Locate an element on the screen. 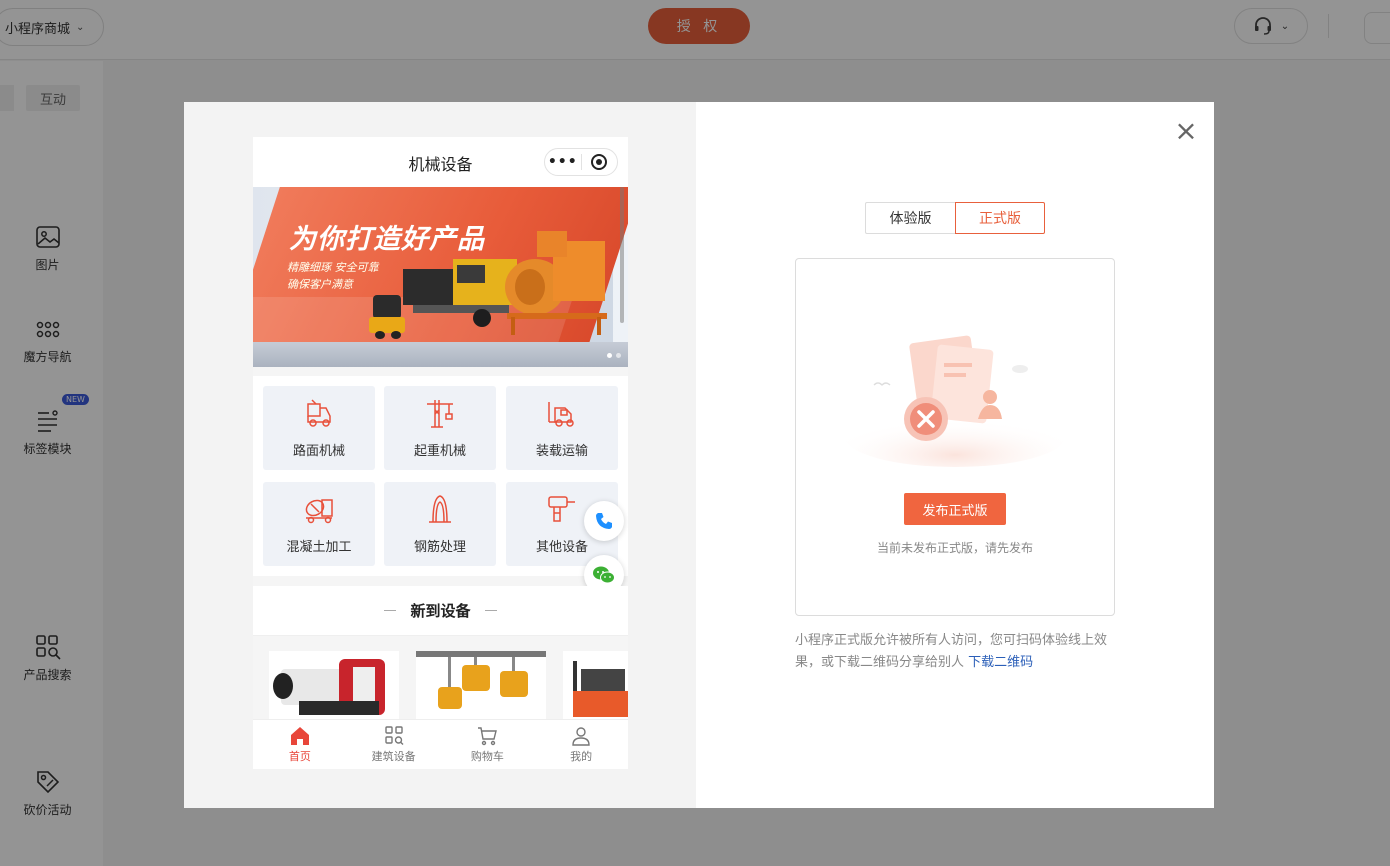 Image resolution: width=1390 pixels, height=866 pixels. road-machine-icon is located at coordinates (319, 413).